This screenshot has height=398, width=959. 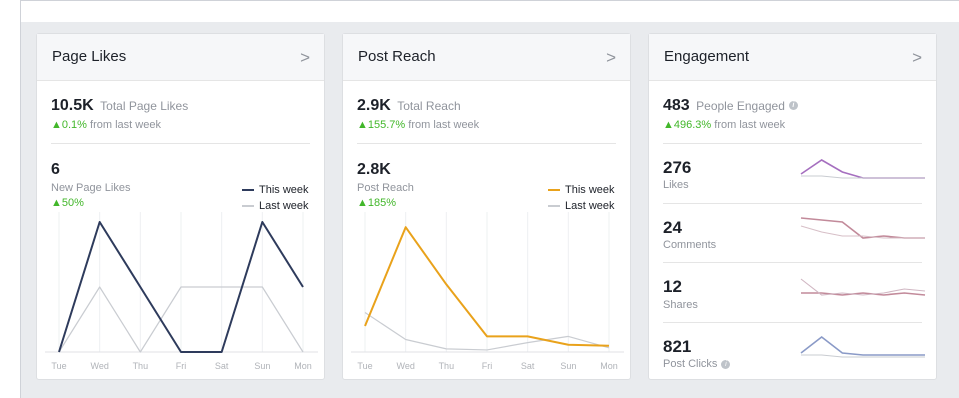 What do you see at coordinates (487, 291) in the screenshot?
I see `post-reach-chart: Tue Wed Thu Fri Sat Sun Mon` at bounding box center [487, 291].